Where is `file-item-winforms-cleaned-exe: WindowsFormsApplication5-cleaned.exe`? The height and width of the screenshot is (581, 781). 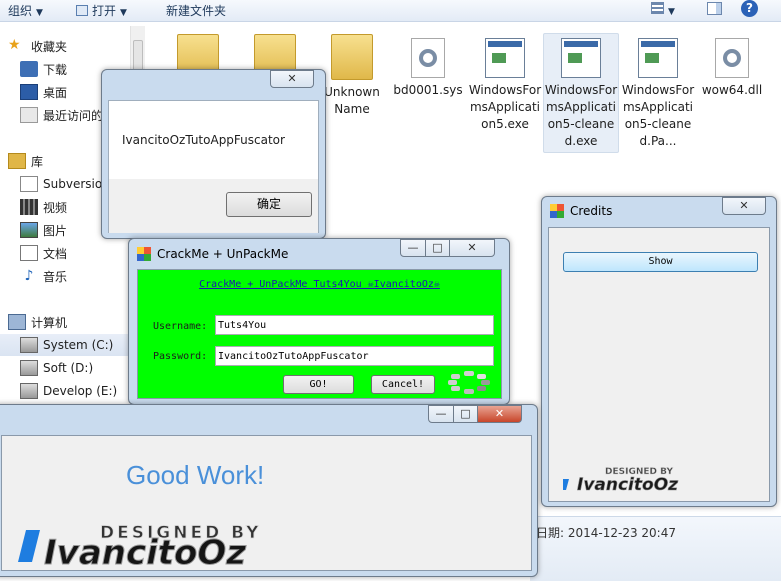 file-item-winforms-cleaned-exe: WindowsFormsApplication5-cleaned.exe is located at coordinates (581, 93).